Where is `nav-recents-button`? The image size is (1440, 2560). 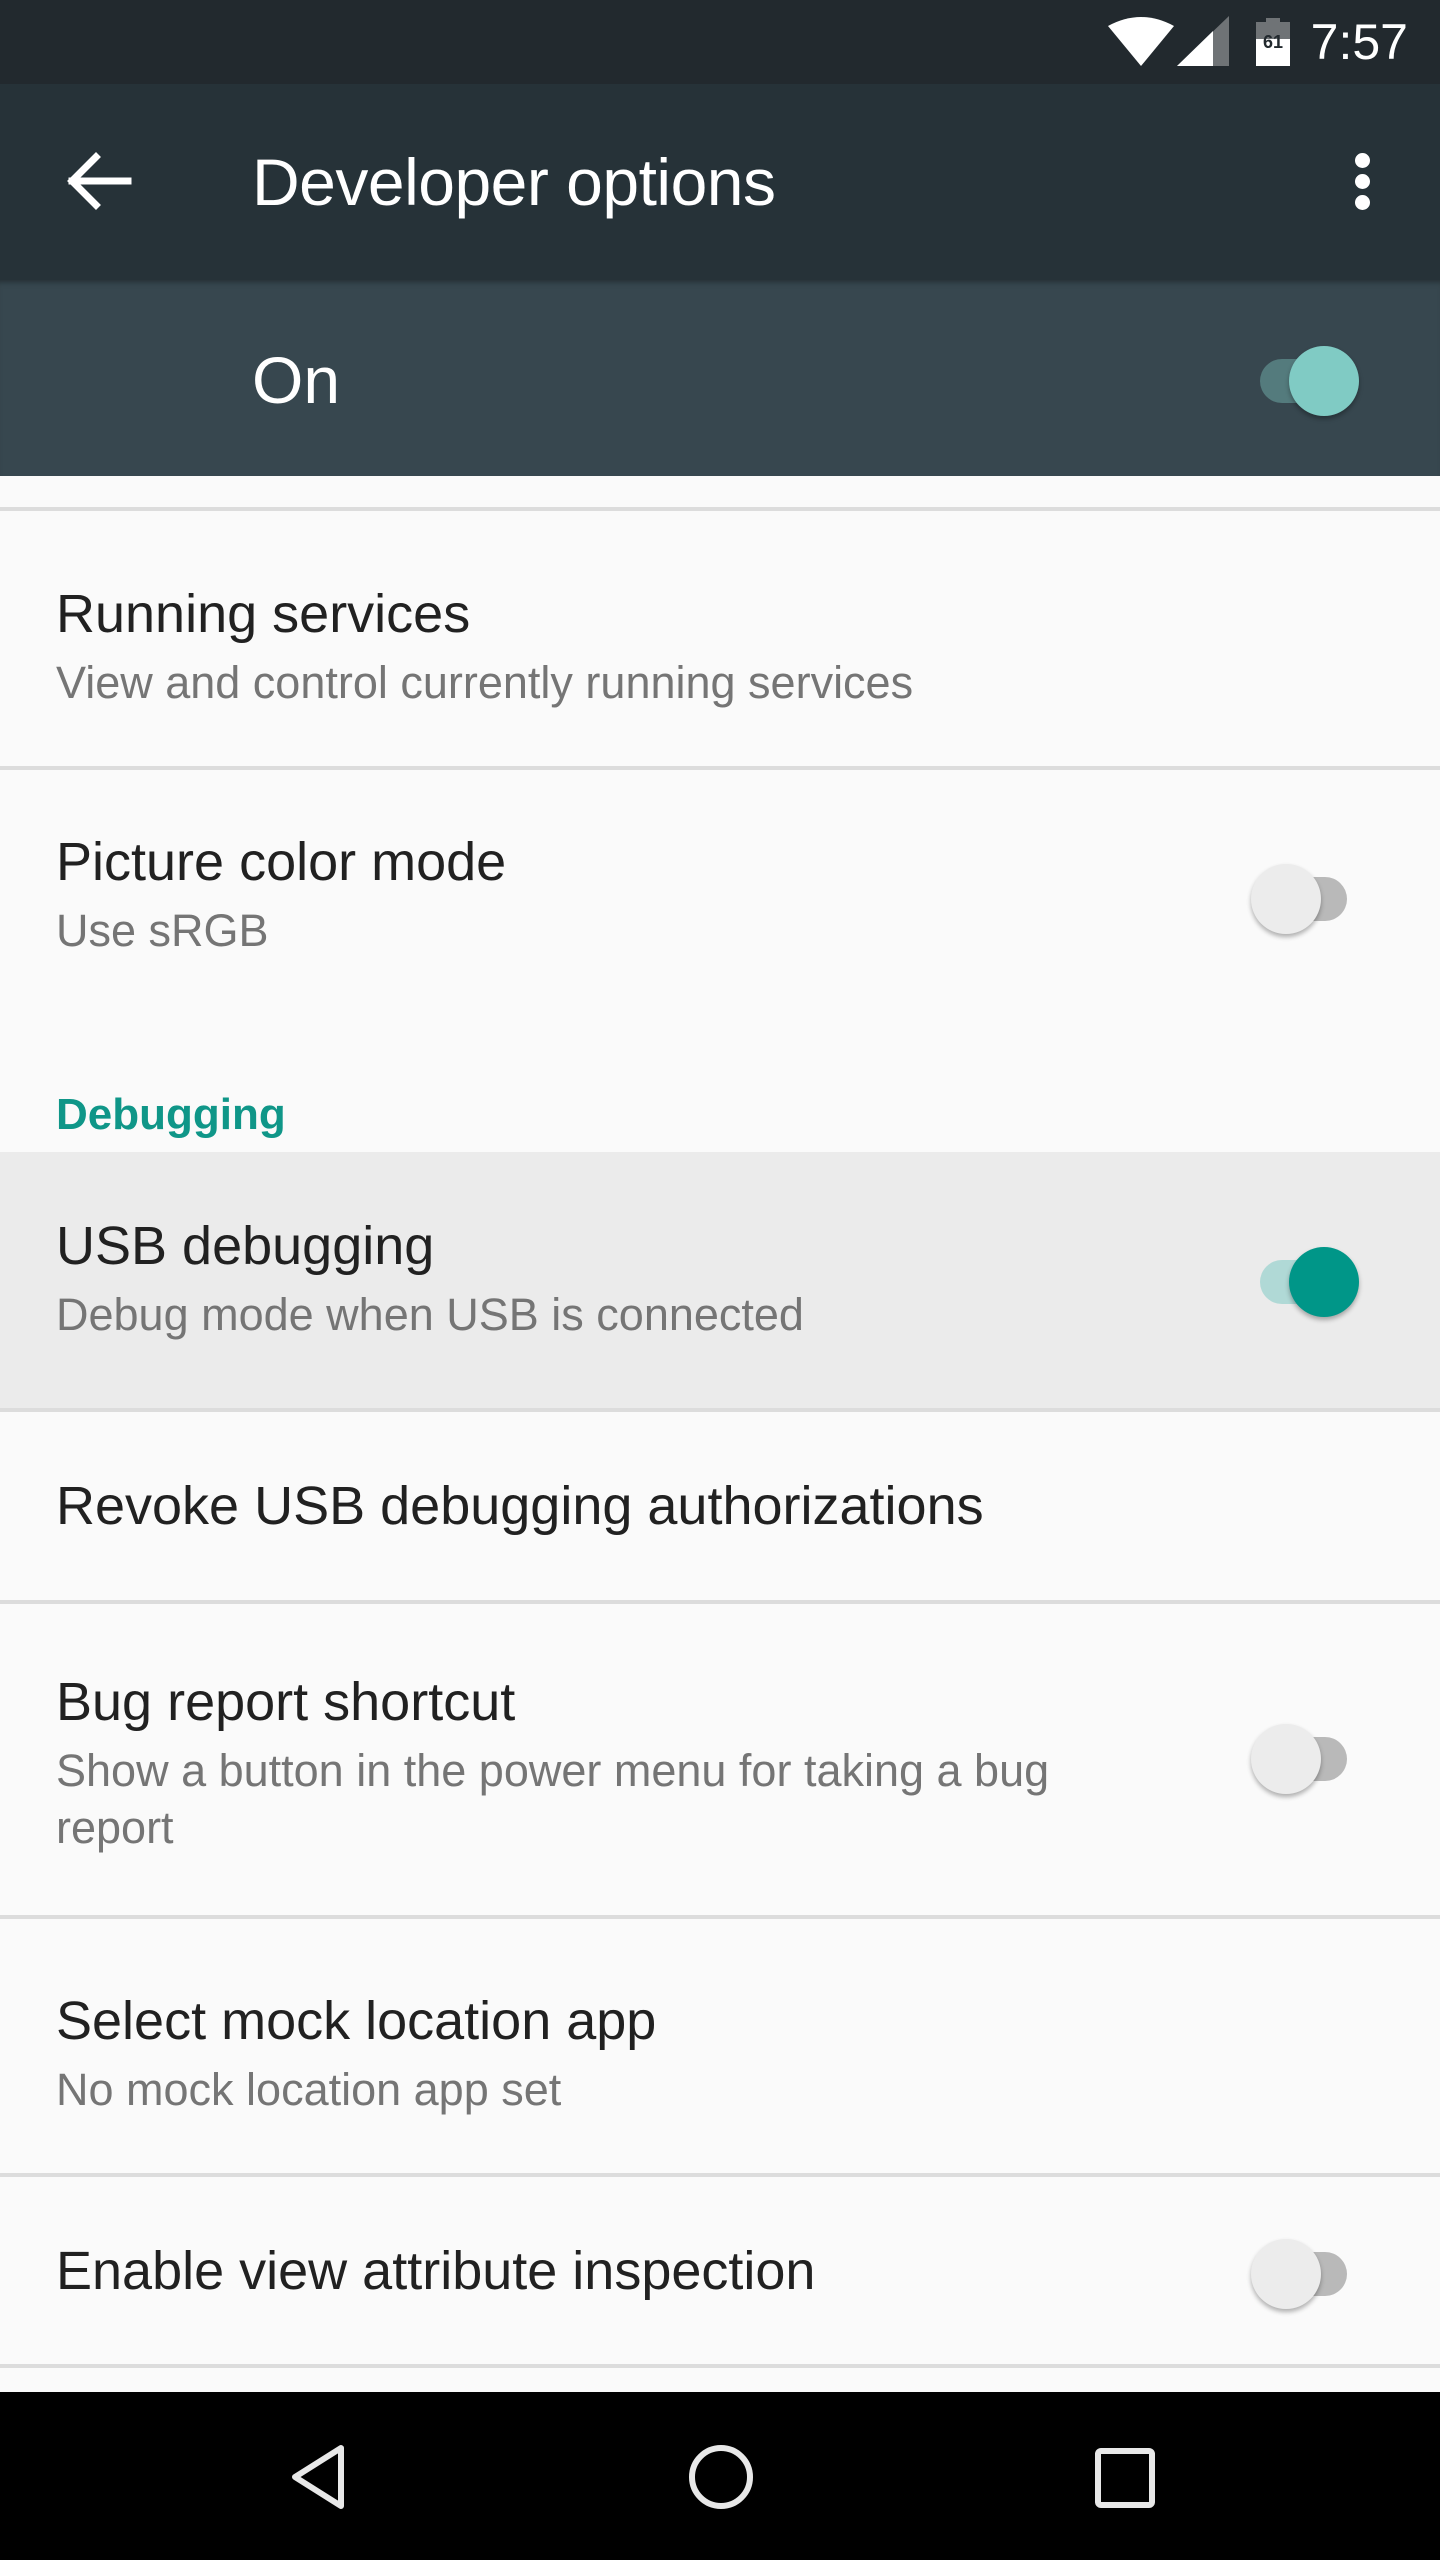 nav-recents-button is located at coordinates (1125, 2477).